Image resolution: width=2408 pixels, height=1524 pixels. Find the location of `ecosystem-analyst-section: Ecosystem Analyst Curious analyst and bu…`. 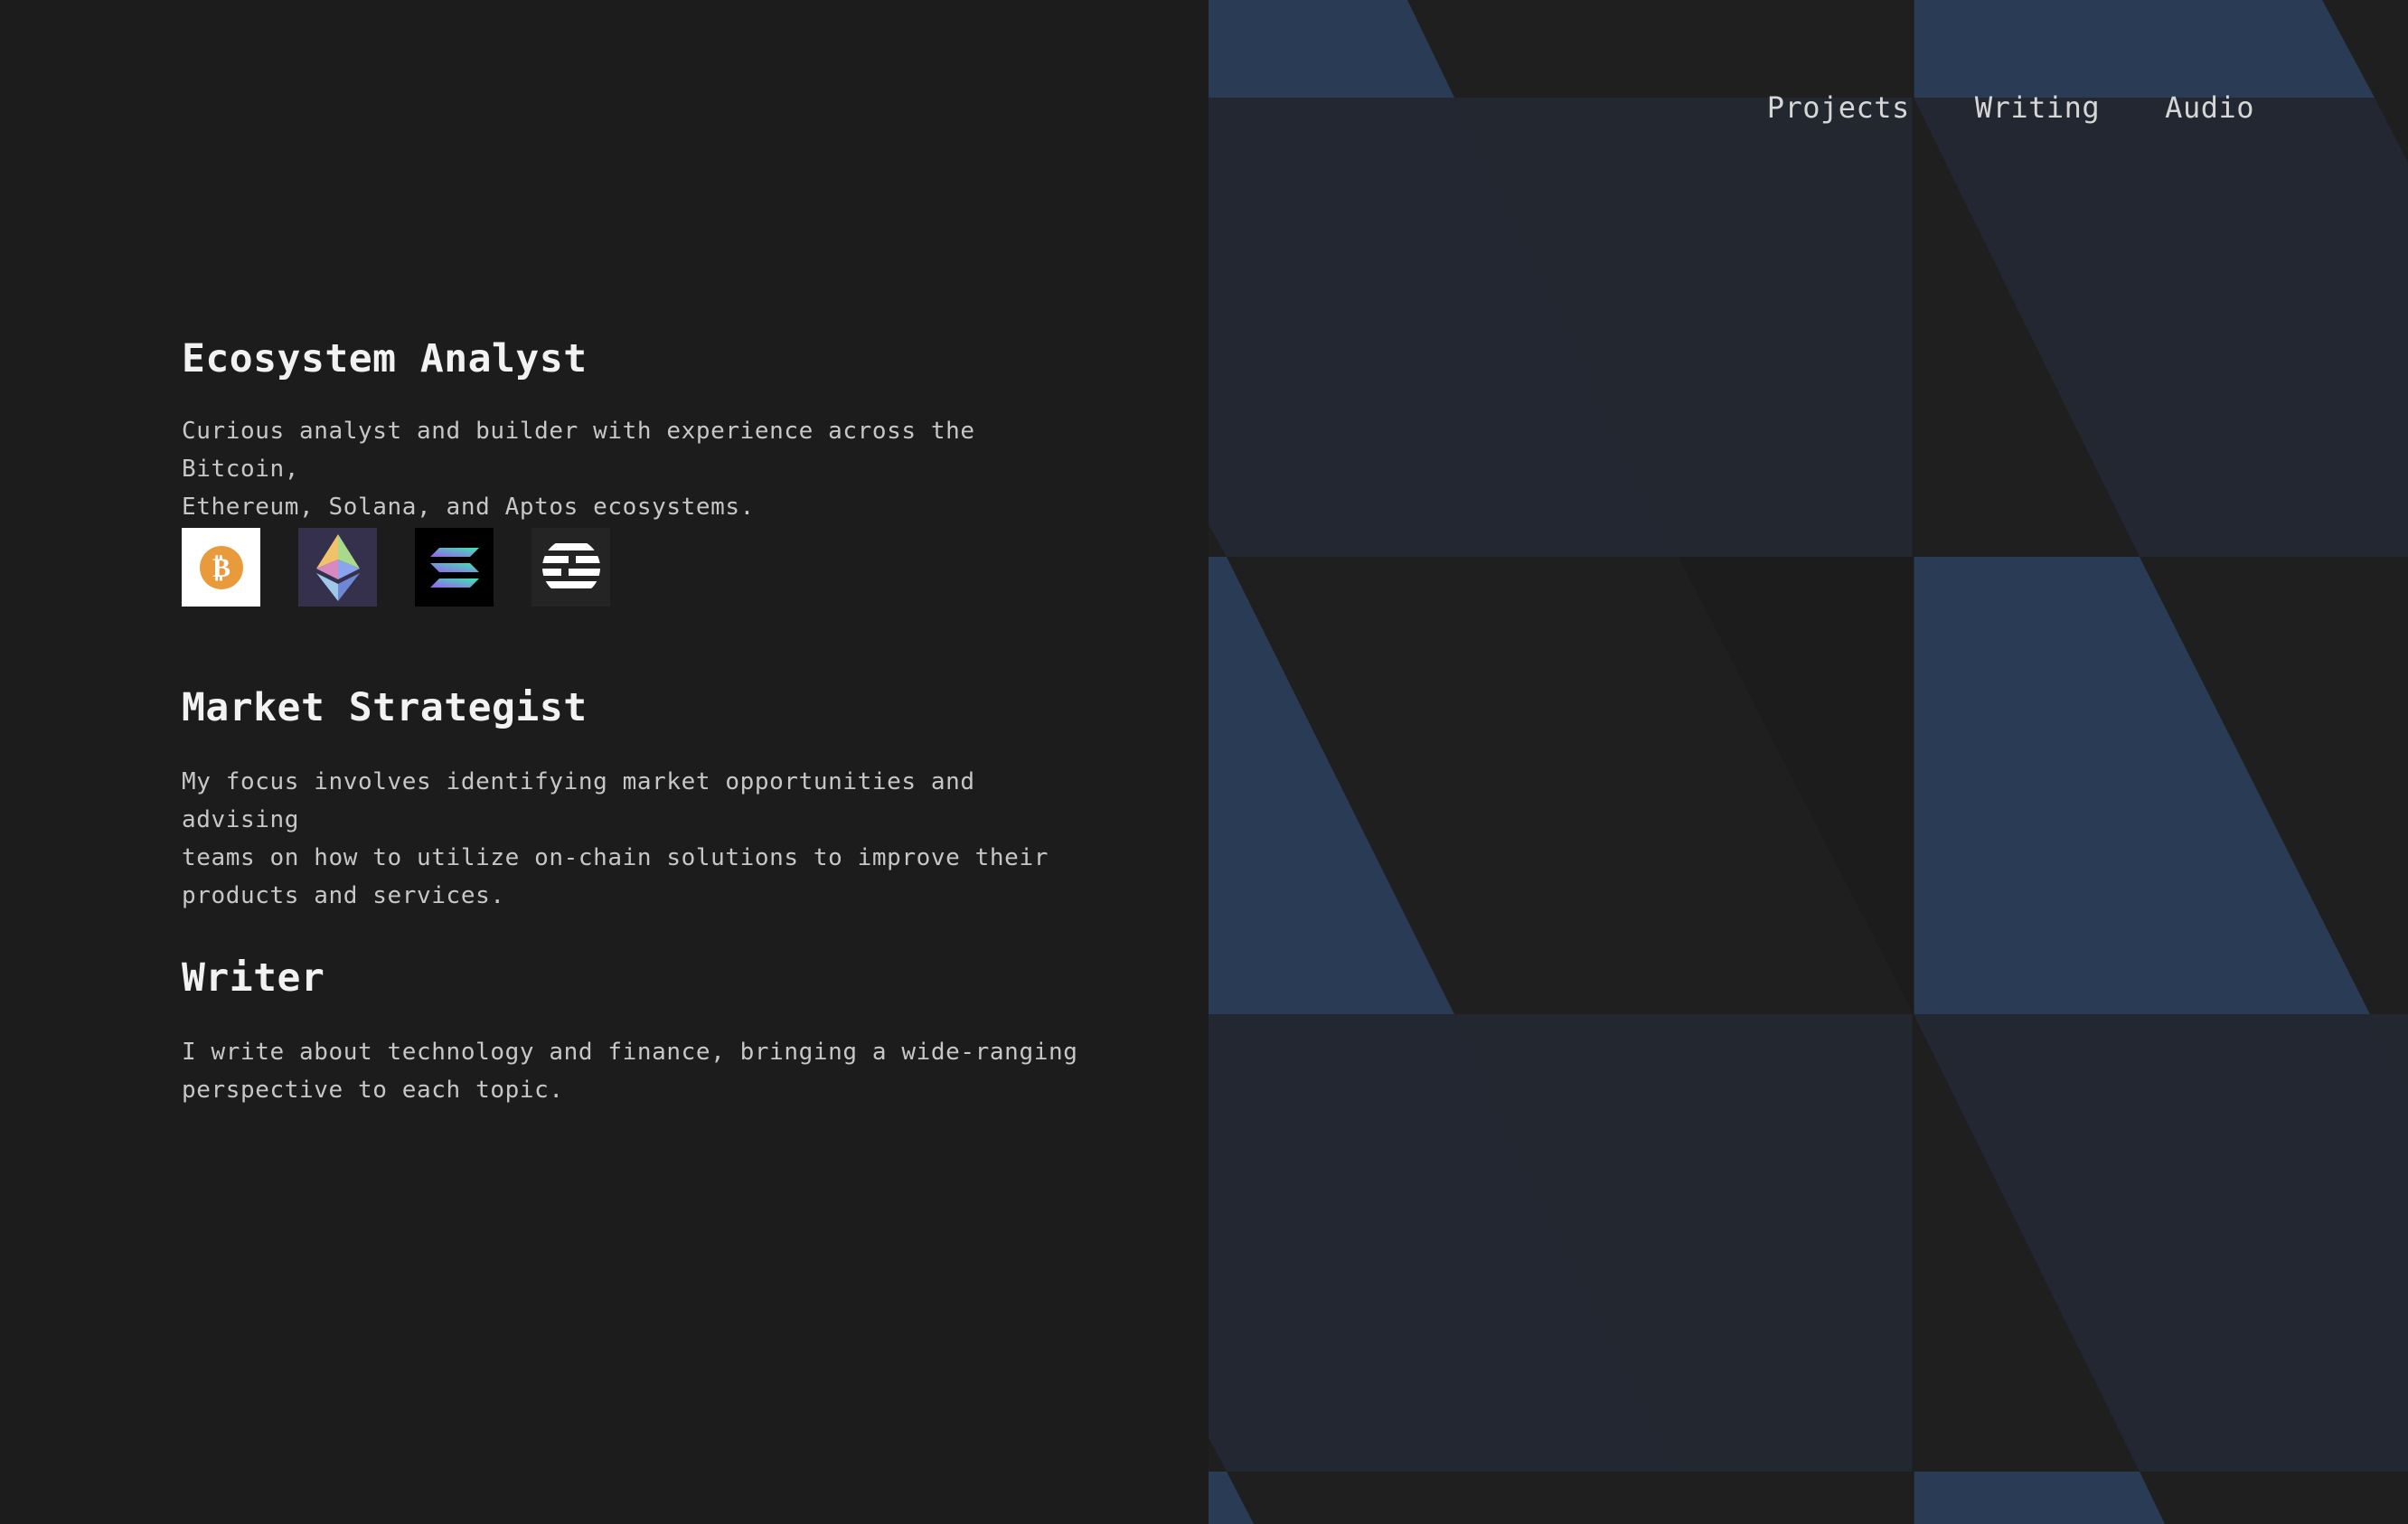

ecosystem-analyst-section: Ecosystem Analyst Curious analyst and bu… is located at coordinates (643, 431).